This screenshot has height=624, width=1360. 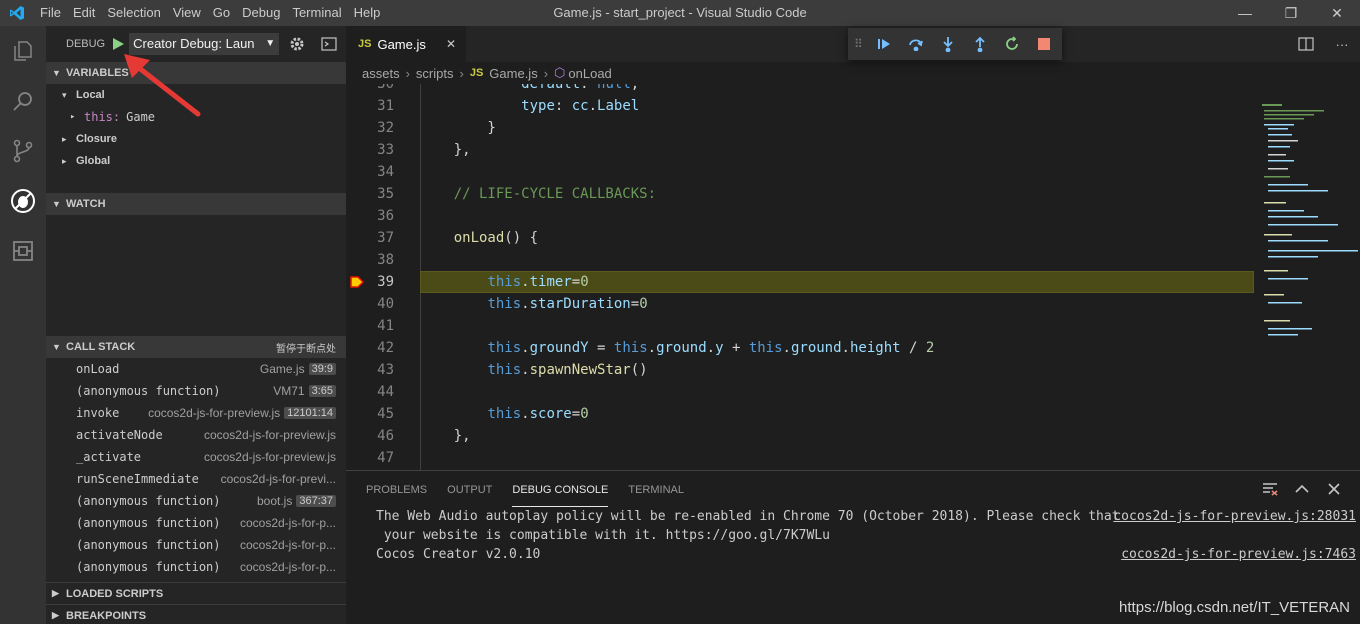 What do you see at coordinates (800, 150) in the screenshot?
I see `code-line: 33 },` at bounding box center [800, 150].